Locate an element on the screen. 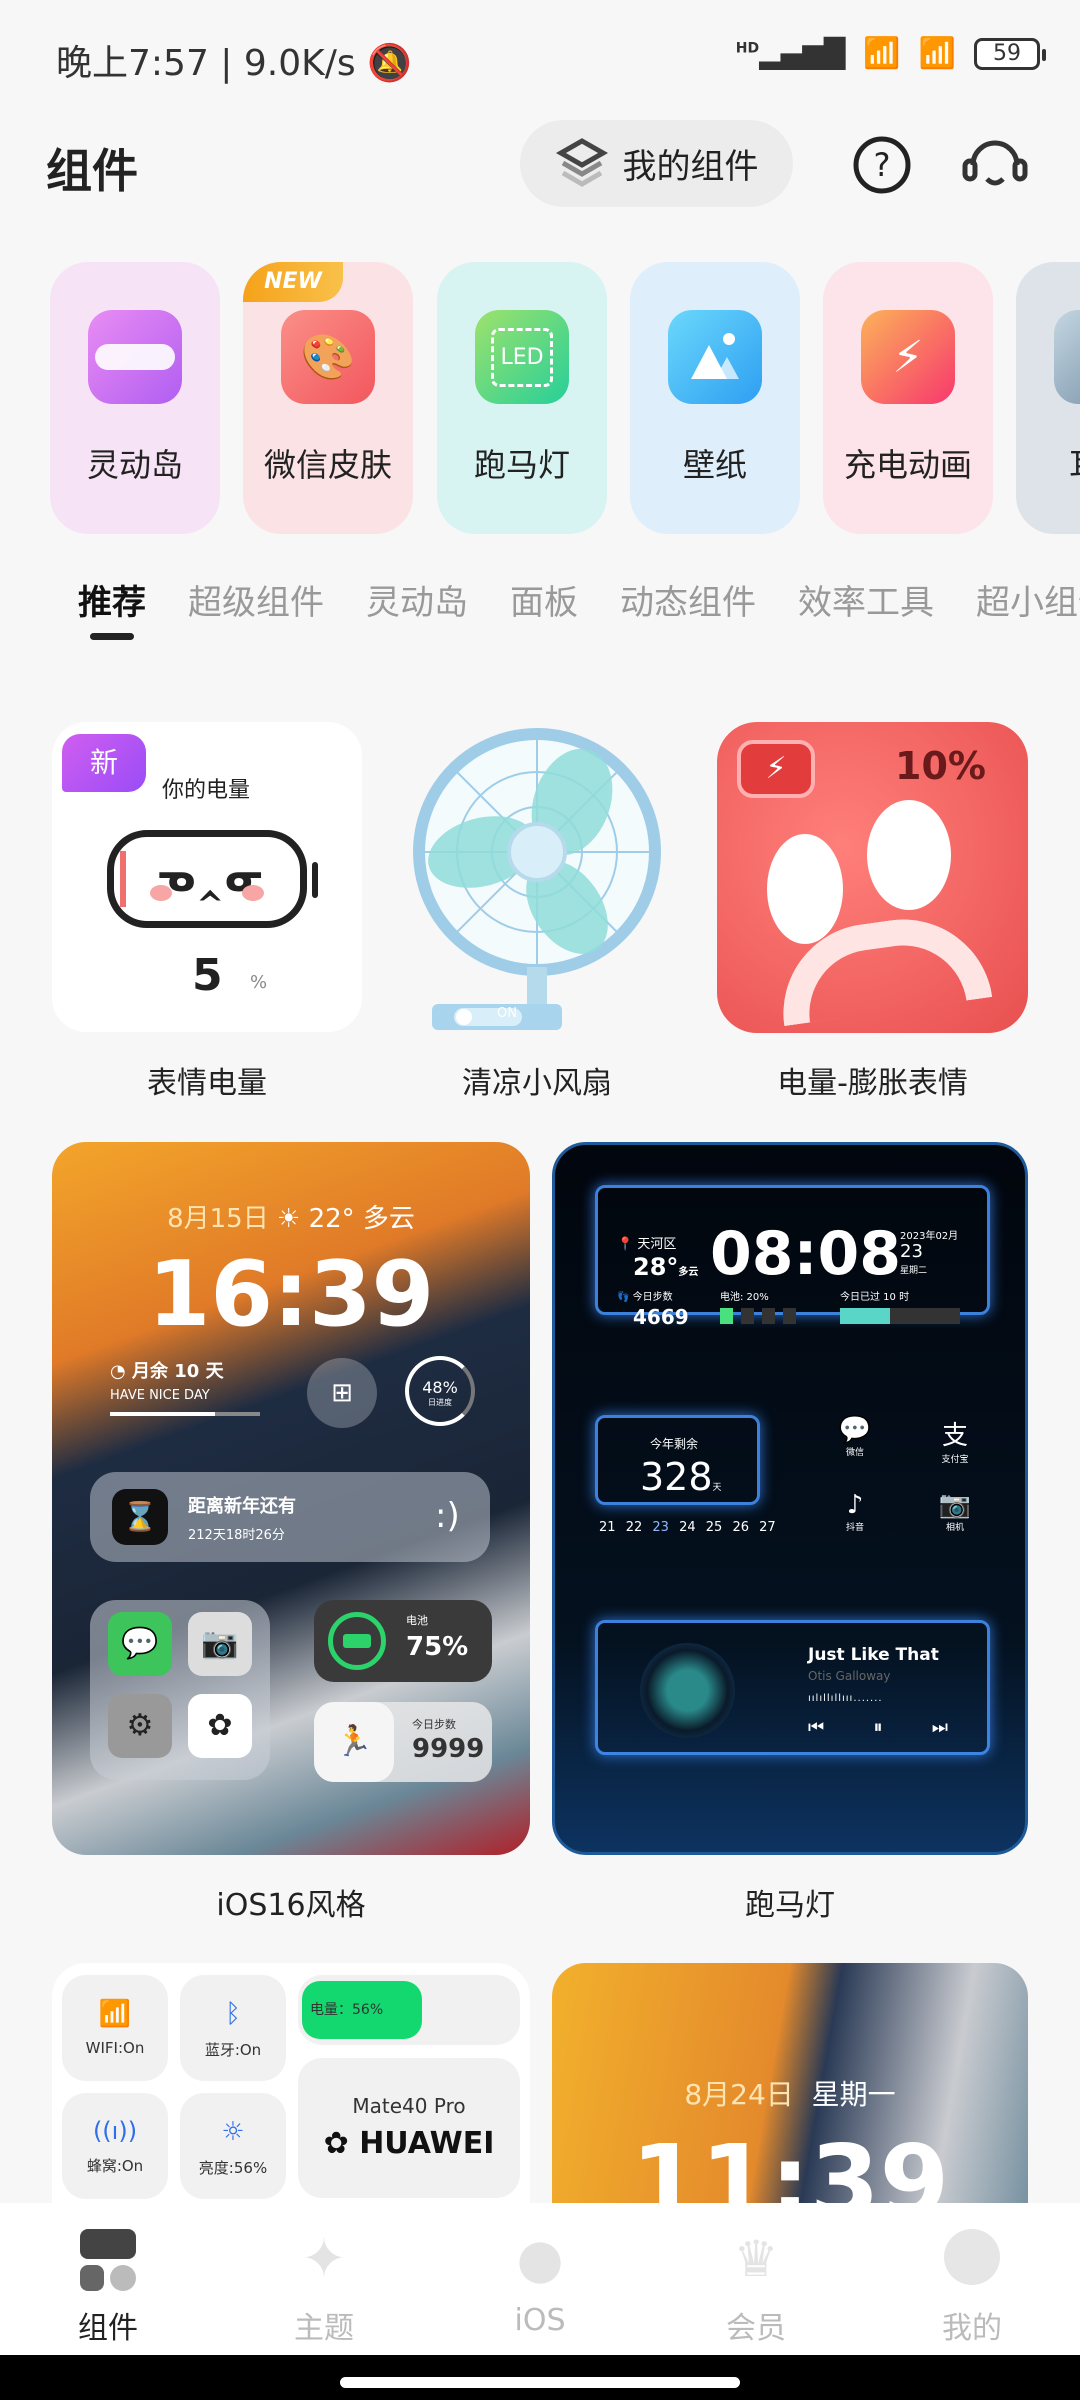  category-label: 壁纸 is located at coordinates (714, 465).